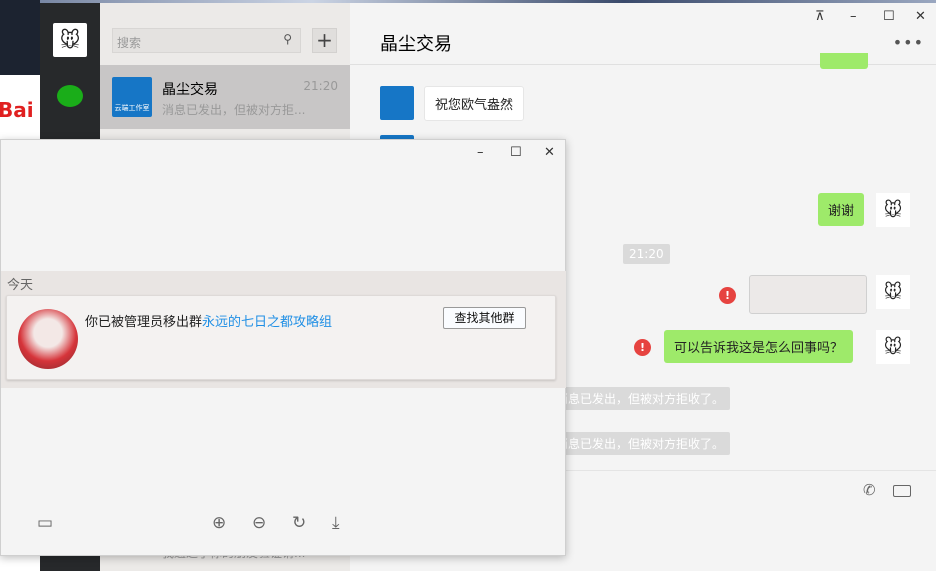  I want to click on image-content: 今天 你已被管理员移出群永远的七日之都攻略组 查找其他群, so click(283, 329).